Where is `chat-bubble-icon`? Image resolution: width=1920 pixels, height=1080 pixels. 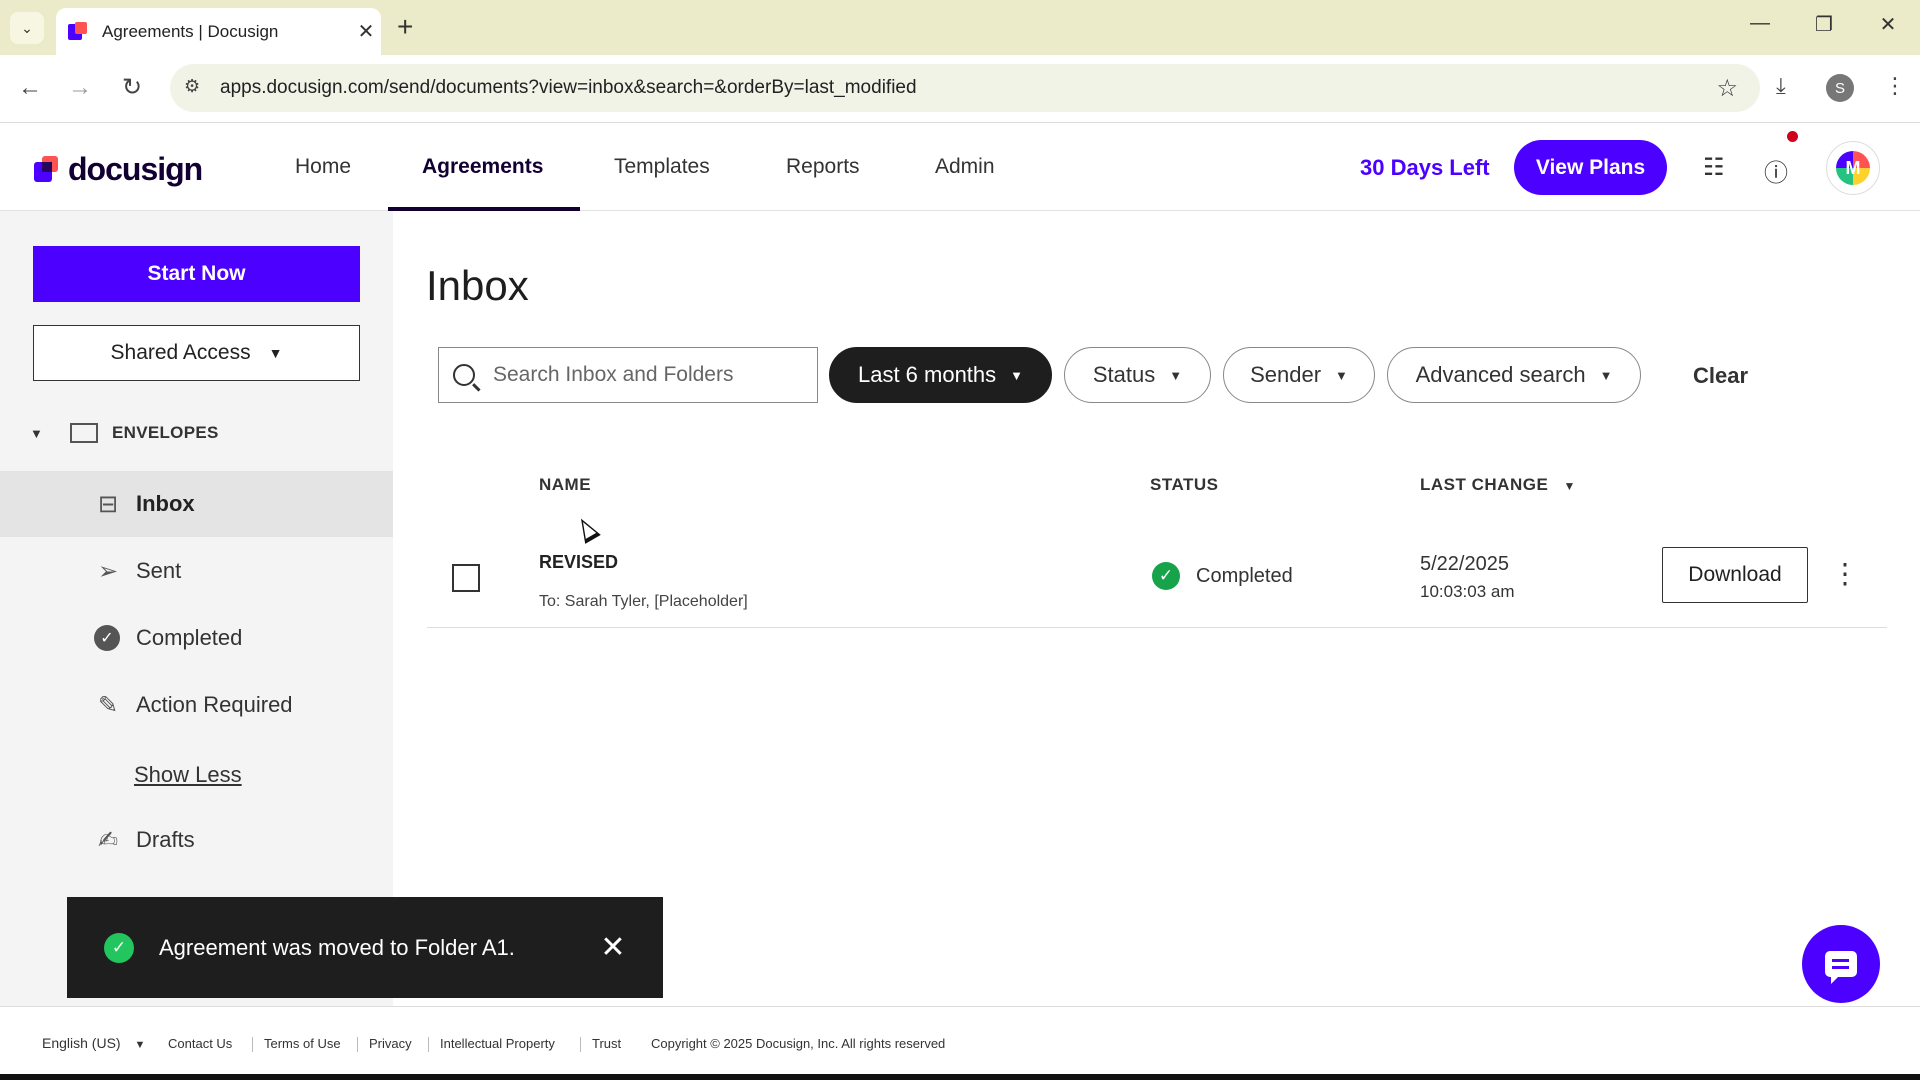 chat-bubble-icon is located at coordinates (1841, 967).